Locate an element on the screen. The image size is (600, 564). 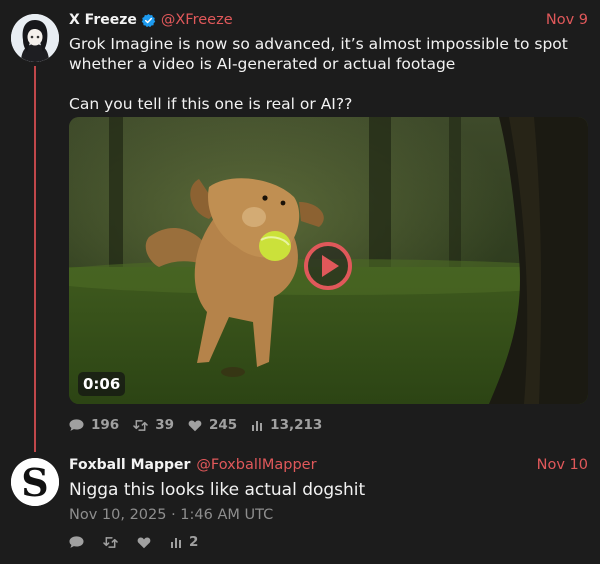
avatar is located at coordinates (35, 38).